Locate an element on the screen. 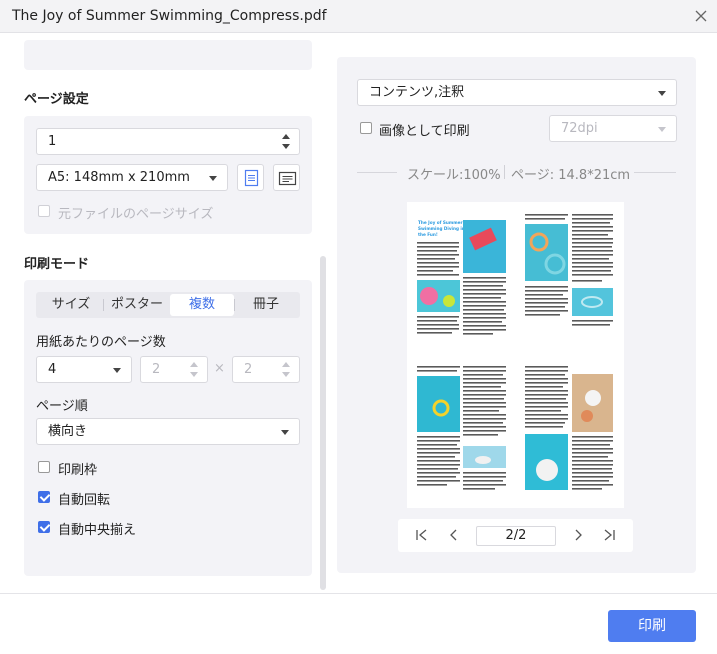 The width and height of the screenshot is (717, 654). columns-stepper: 2 is located at coordinates (174, 369).